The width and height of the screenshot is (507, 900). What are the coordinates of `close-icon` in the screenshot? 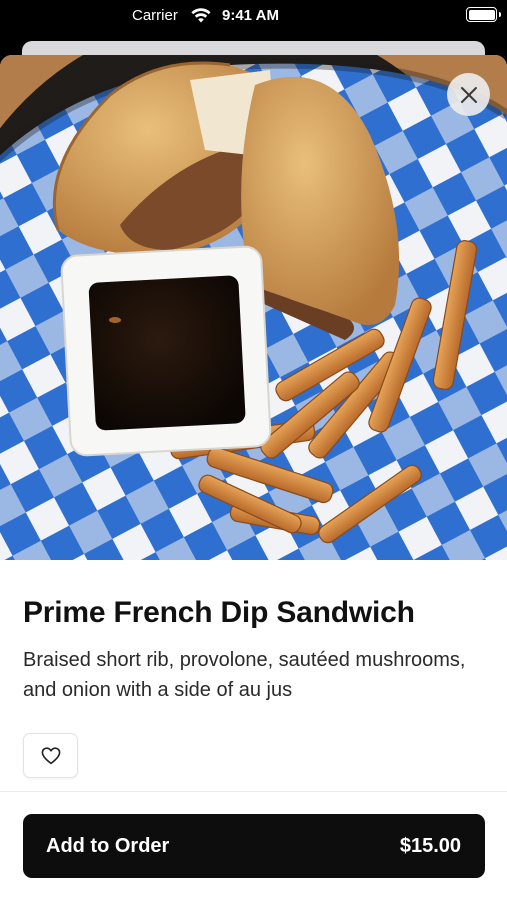 It's located at (468, 94).